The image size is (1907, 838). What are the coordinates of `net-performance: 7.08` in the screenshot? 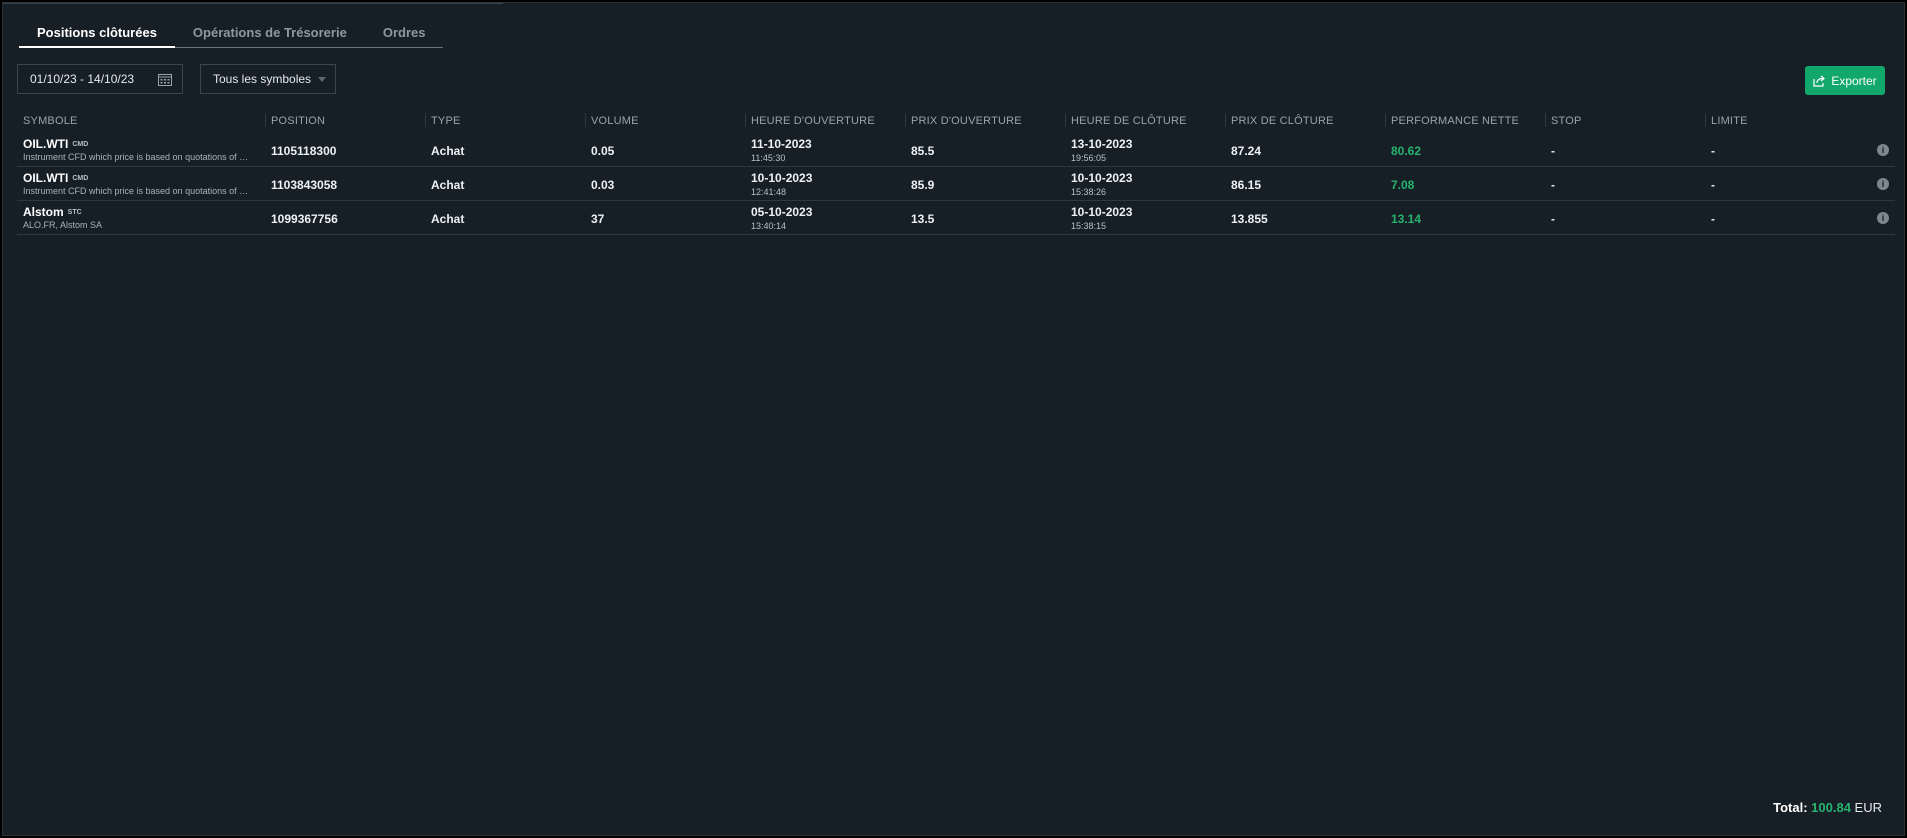 It's located at (1403, 185).